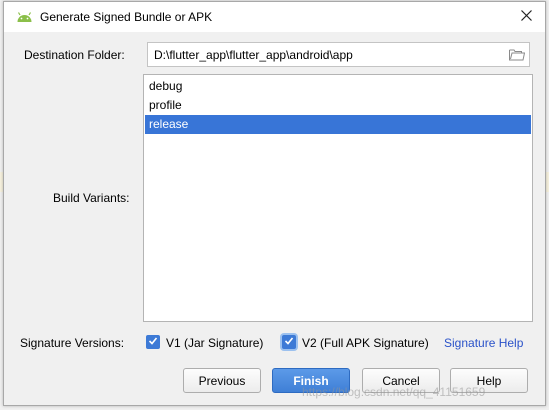  What do you see at coordinates (253, 55) in the screenshot?
I see `destination-folder-value: D:\flutter_app\flutter_app\android\app` at bounding box center [253, 55].